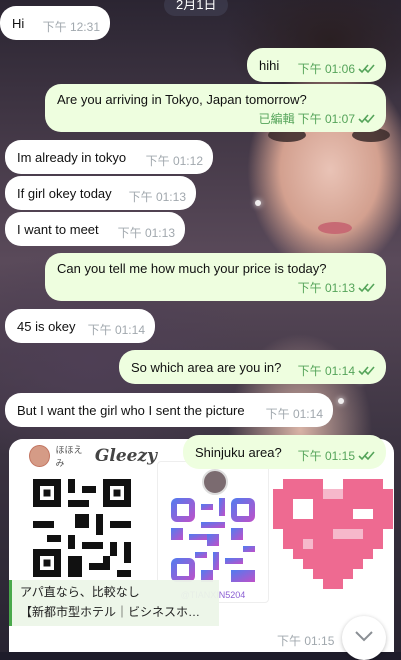  Describe the element at coordinates (69, 456) in the screenshot. I see `qr-card-name: ほほえみ` at that location.